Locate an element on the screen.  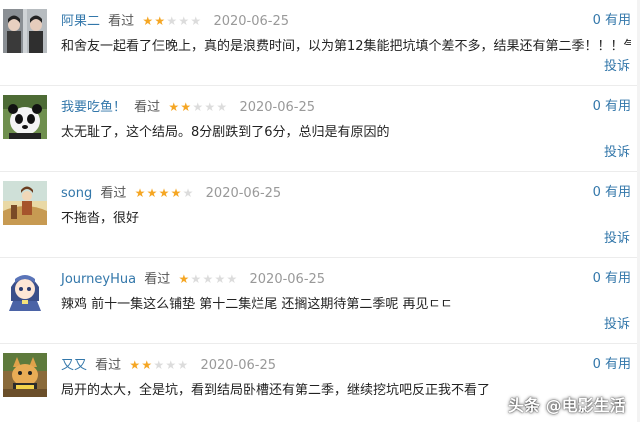
review-meta: song 看过 ★ ★ ★ ★ ★ 2020-06-25 is located at coordinates (171, 193).